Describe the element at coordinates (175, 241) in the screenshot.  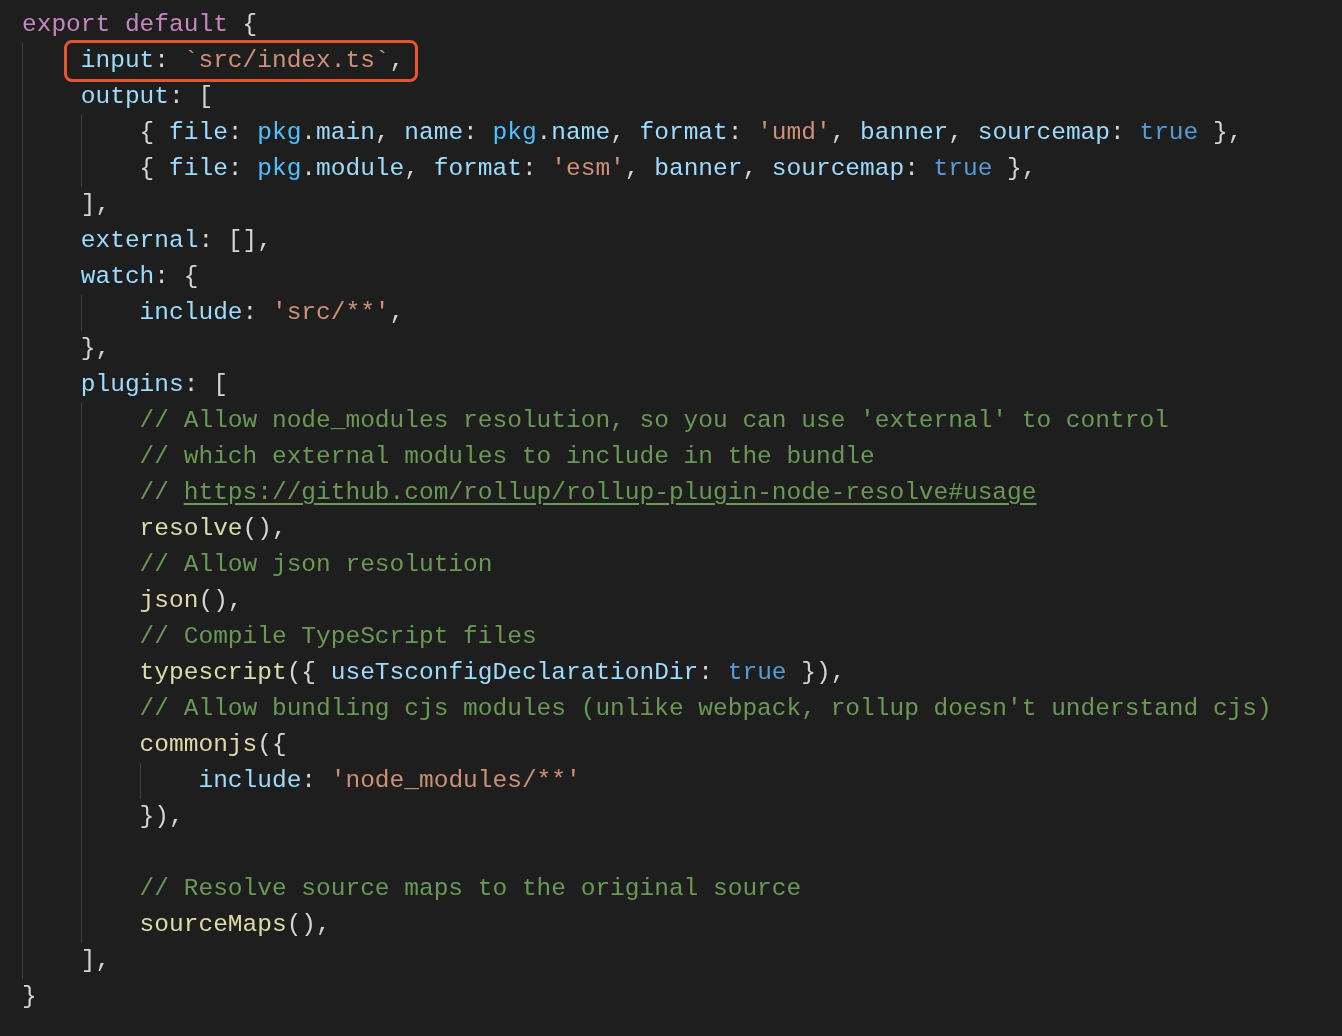
I see `code-line: external: [],` at that location.